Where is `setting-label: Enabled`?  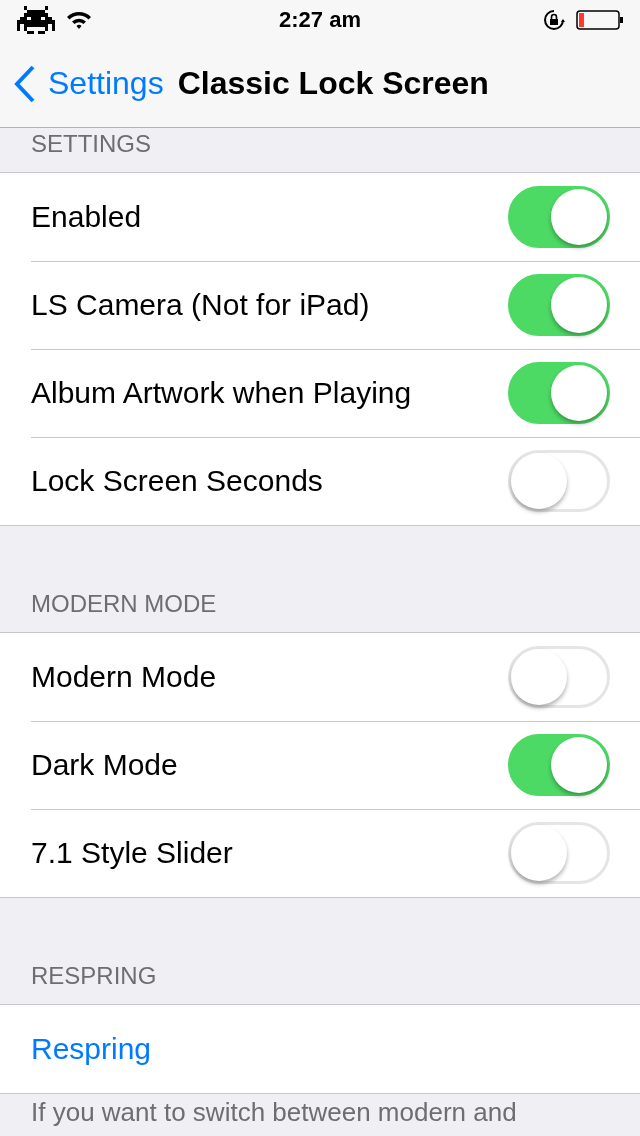 setting-label: Enabled is located at coordinates (87, 217).